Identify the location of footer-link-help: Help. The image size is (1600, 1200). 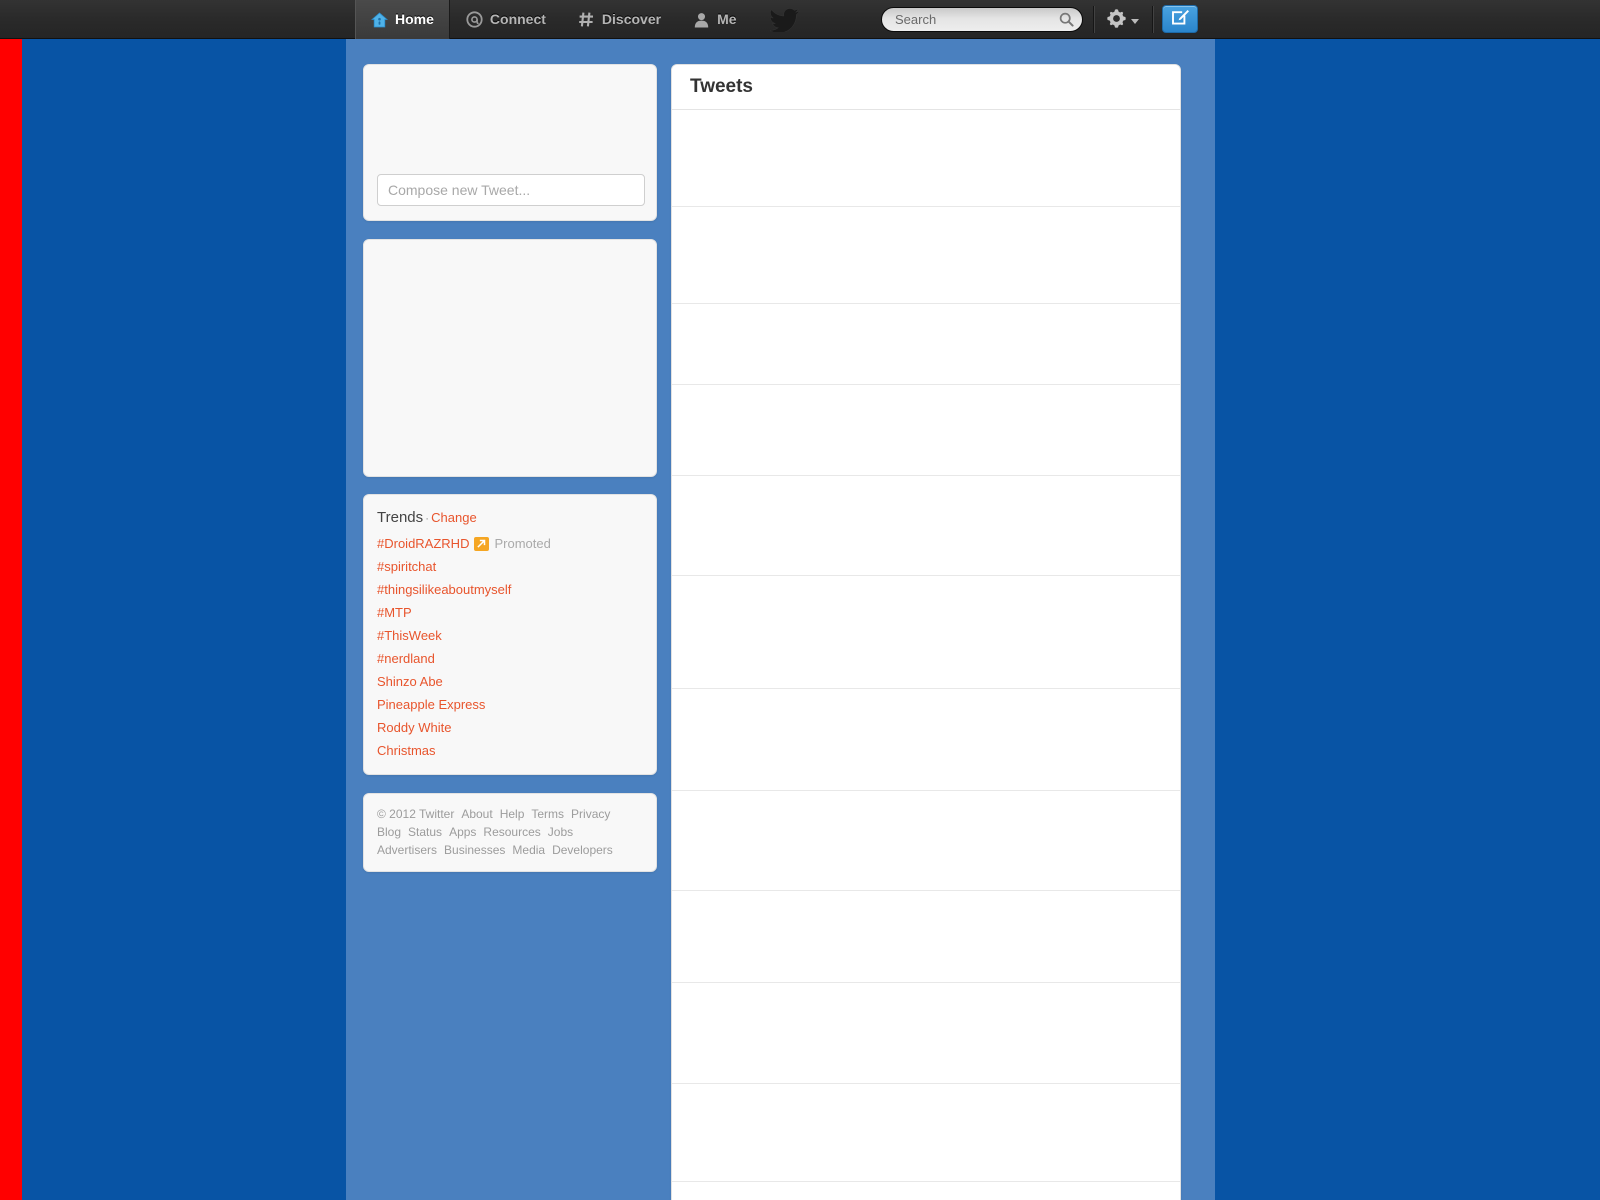
(512, 814).